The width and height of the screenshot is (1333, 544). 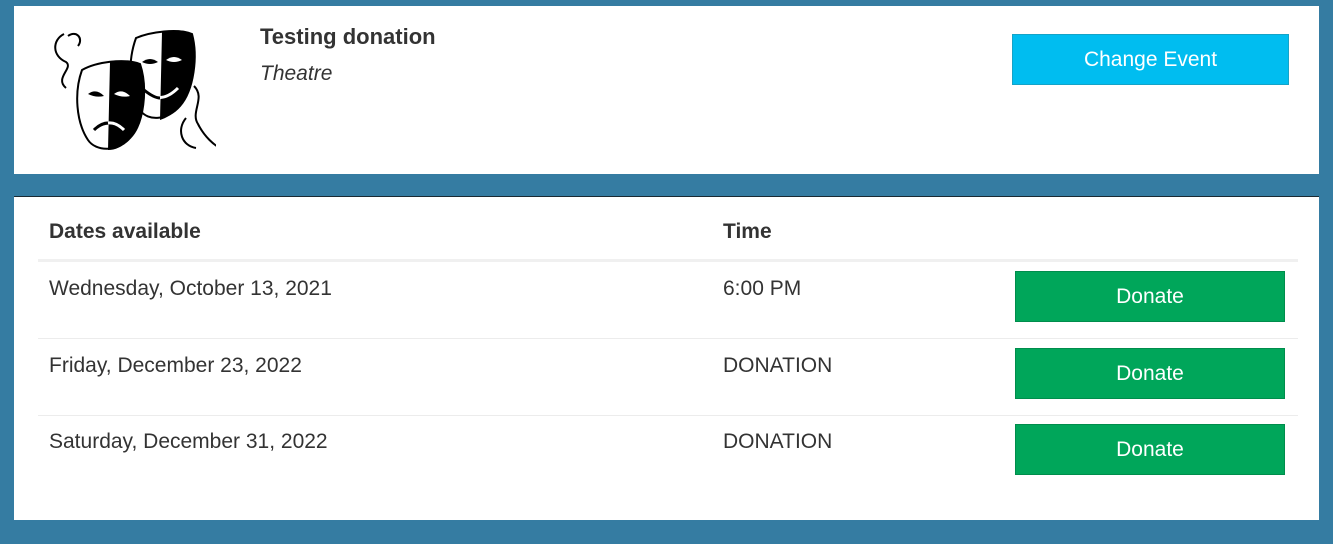 What do you see at coordinates (175, 365) in the screenshot?
I see `row-date: Friday, December 23, 2022` at bounding box center [175, 365].